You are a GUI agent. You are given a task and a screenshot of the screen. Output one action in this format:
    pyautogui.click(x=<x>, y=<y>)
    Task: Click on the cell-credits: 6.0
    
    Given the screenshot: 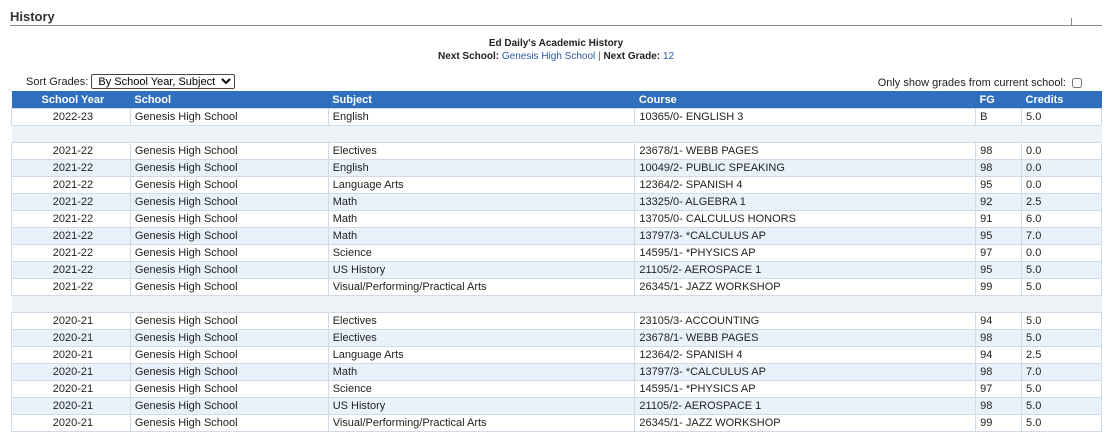 What is the action you would take?
    pyautogui.click(x=1061, y=219)
    